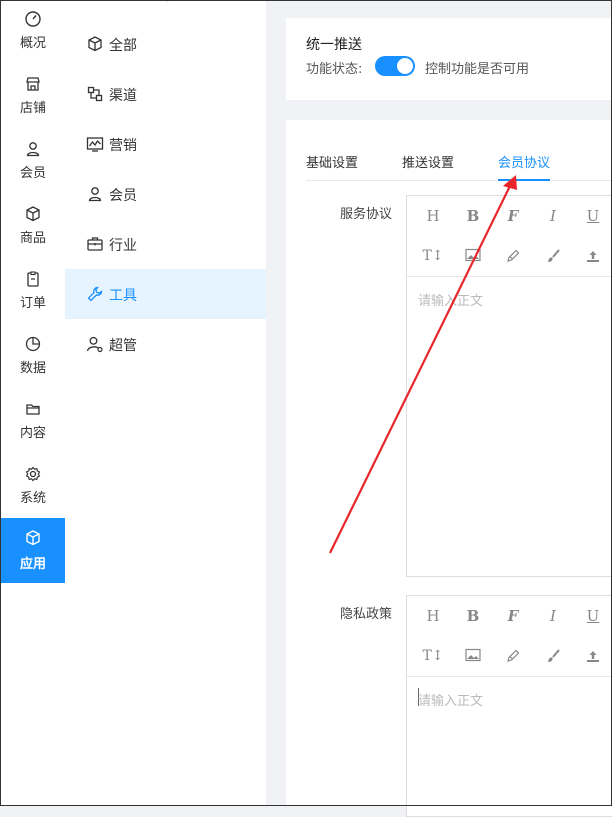  Describe the element at coordinates (33, 227) in the screenshot. I see `nav-item-goods: 商品` at that location.